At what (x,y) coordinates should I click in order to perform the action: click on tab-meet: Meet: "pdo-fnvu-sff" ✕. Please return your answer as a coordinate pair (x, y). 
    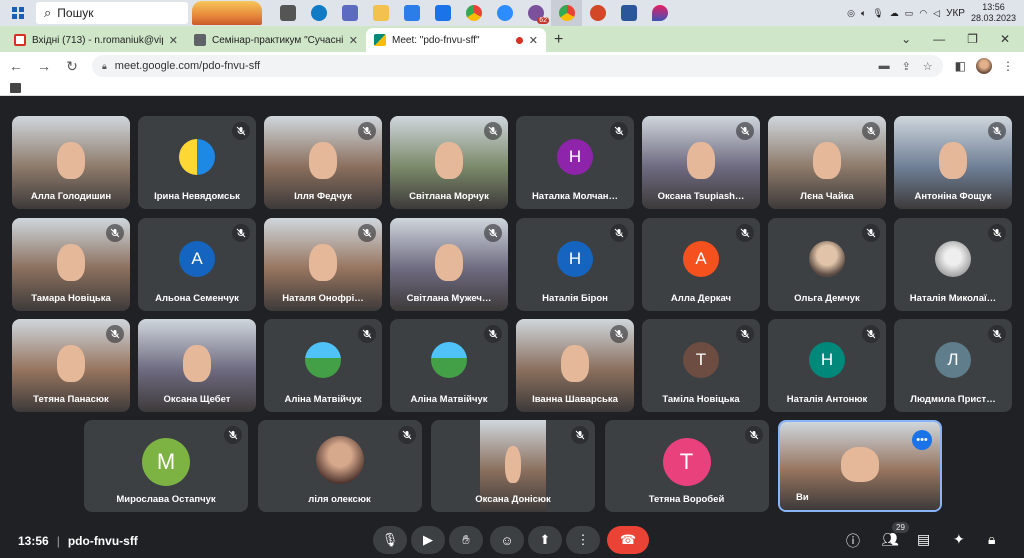
    Looking at the image, I should click on (456, 40).